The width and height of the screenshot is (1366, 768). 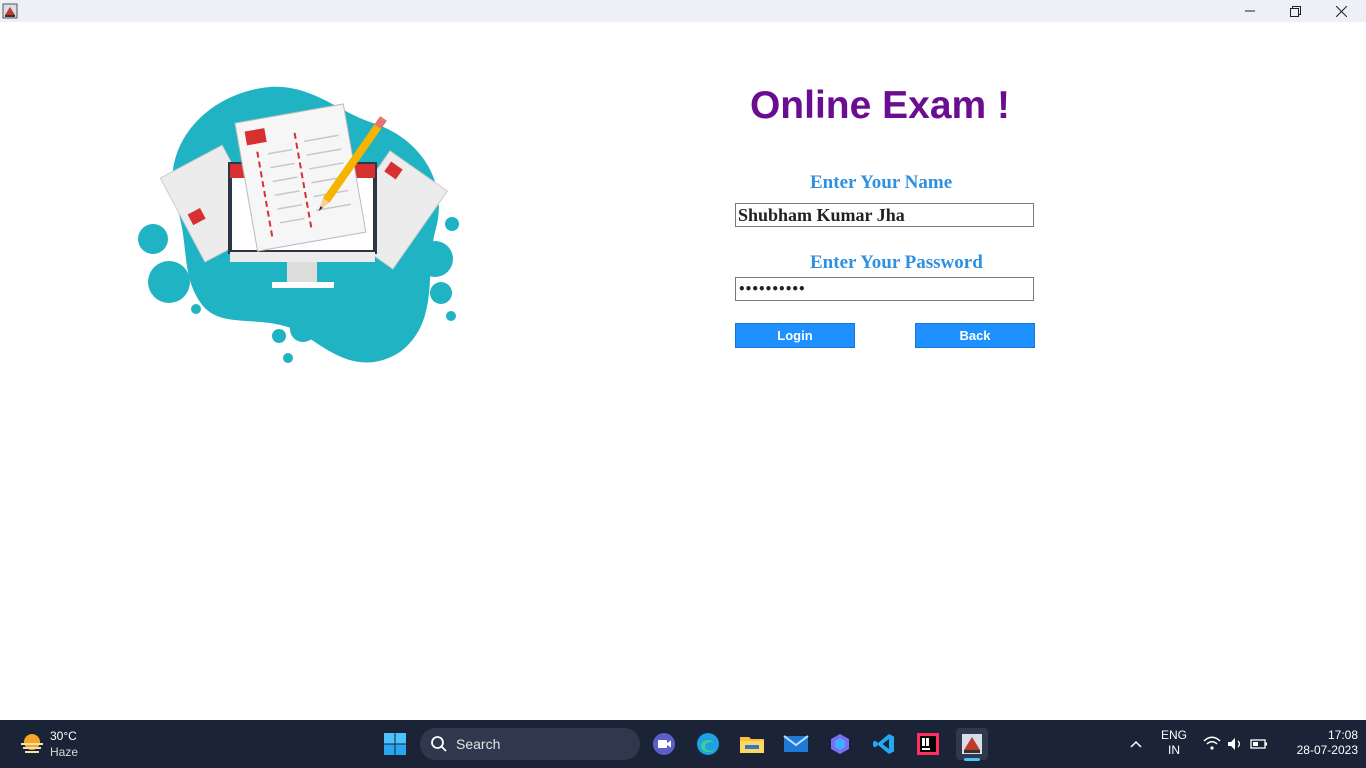 I want to click on name-input: Shubham Kumar Jha, so click(x=884, y=215).